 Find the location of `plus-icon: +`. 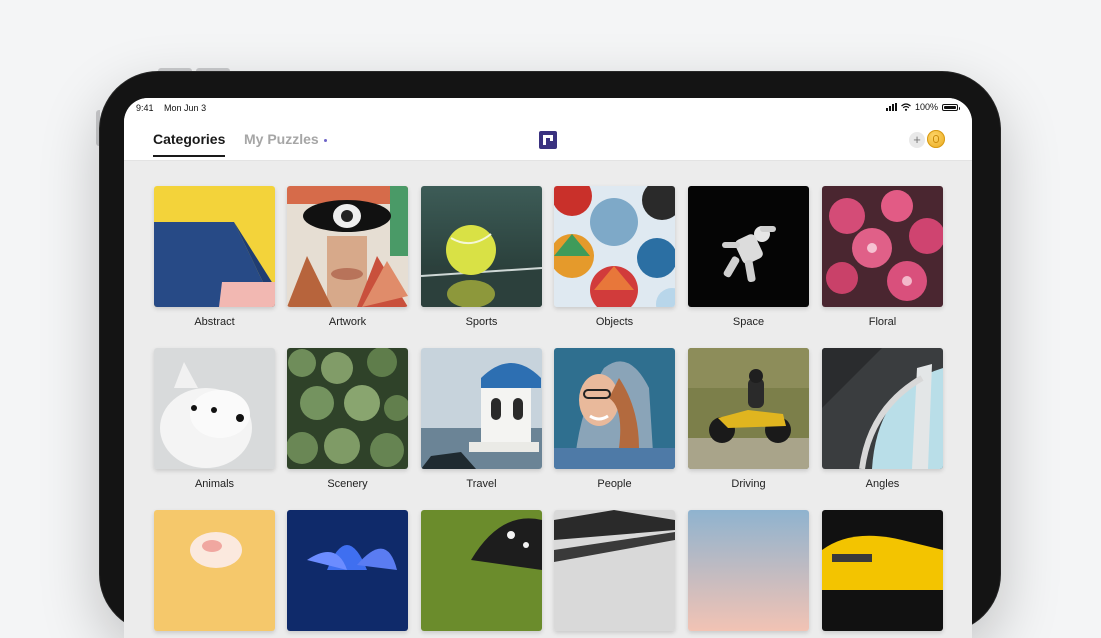

plus-icon: + is located at coordinates (917, 139).